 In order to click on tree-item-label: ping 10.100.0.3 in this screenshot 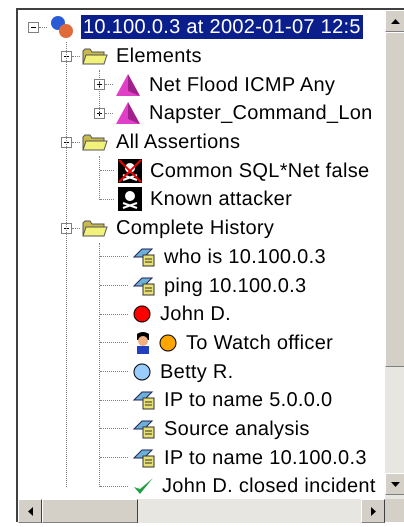, I will do `click(235, 286)`.